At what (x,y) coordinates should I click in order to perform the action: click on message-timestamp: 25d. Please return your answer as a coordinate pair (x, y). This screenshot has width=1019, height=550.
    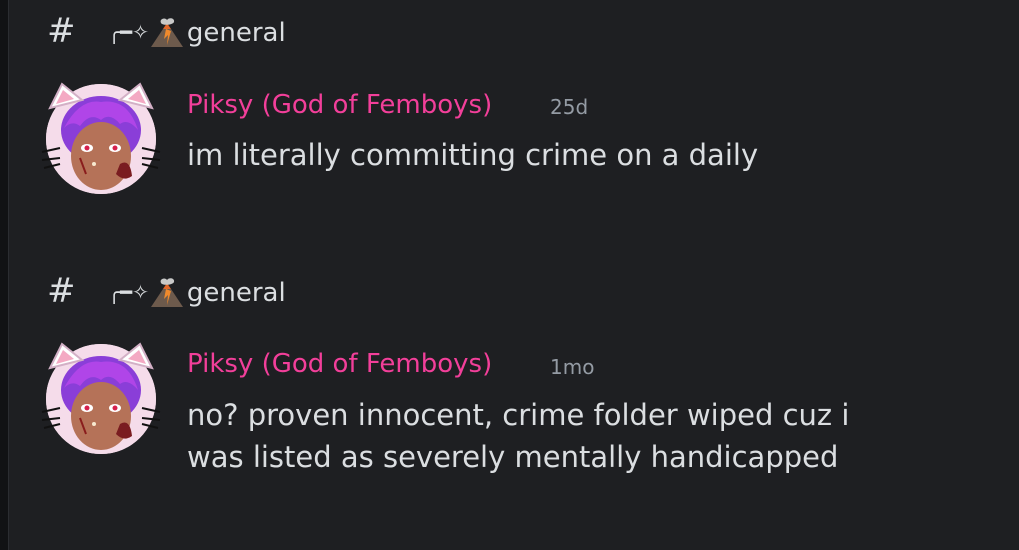
    Looking at the image, I should click on (569, 107).